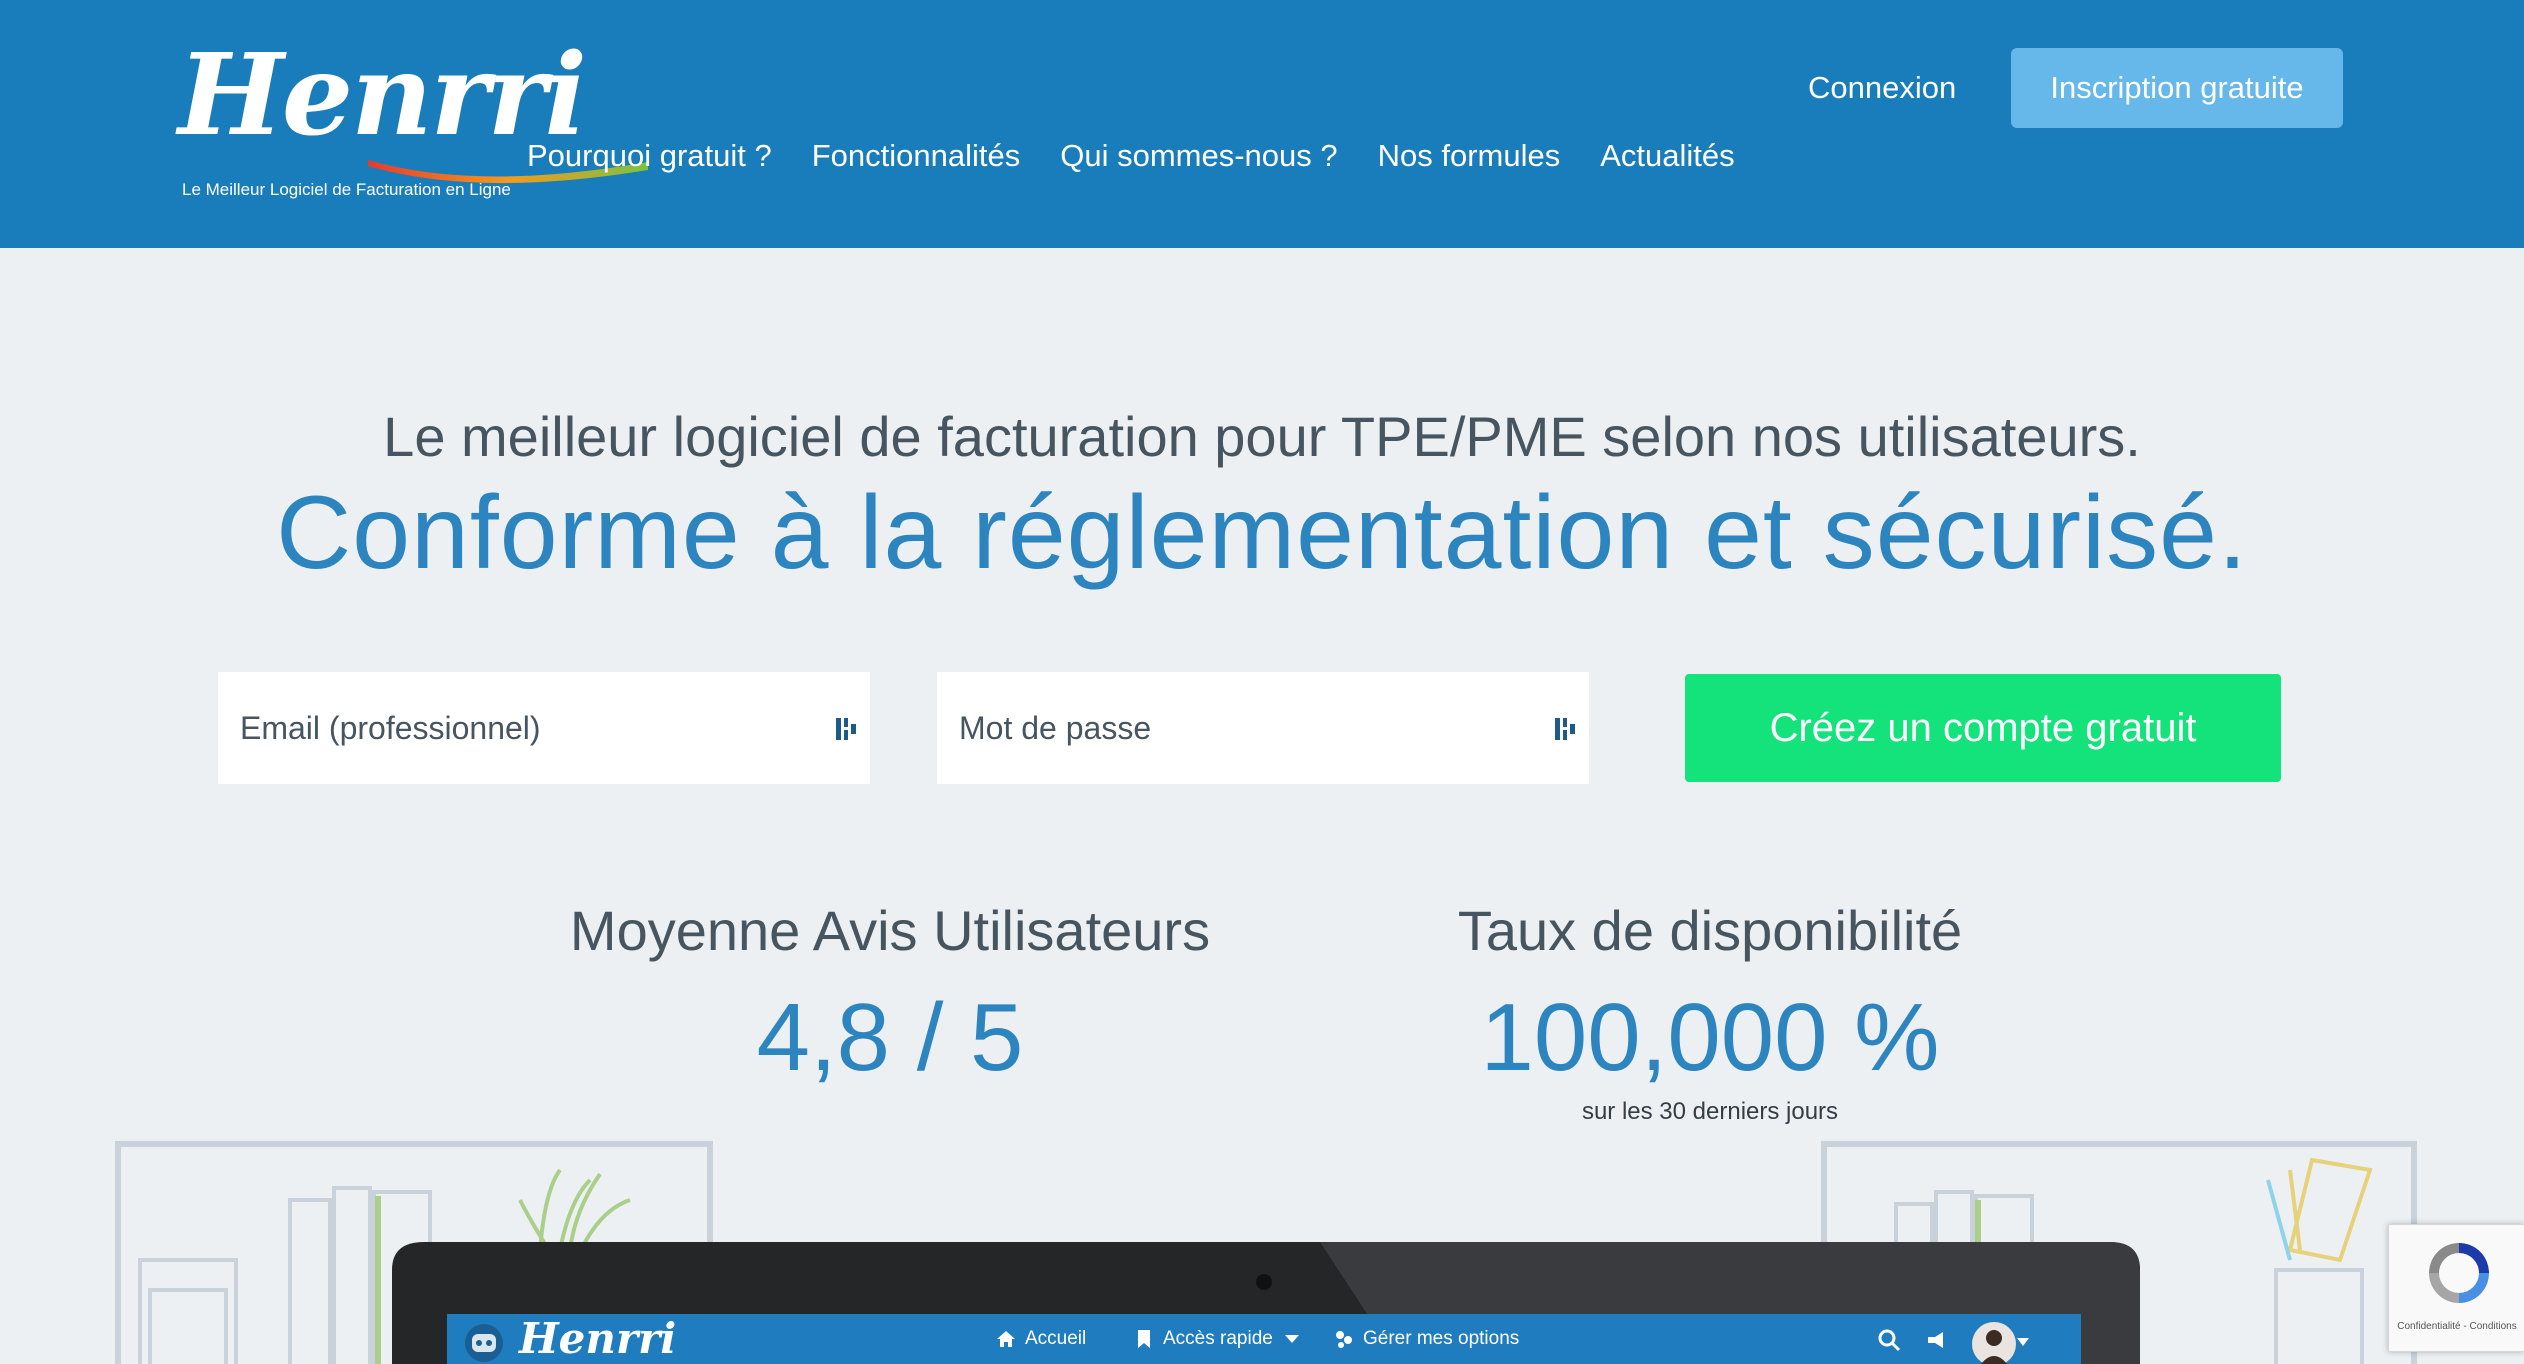 The width and height of the screenshot is (2524, 1364). What do you see at coordinates (1144, 1339) in the screenshot?
I see `bookmark-icon` at bounding box center [1144, 1339].